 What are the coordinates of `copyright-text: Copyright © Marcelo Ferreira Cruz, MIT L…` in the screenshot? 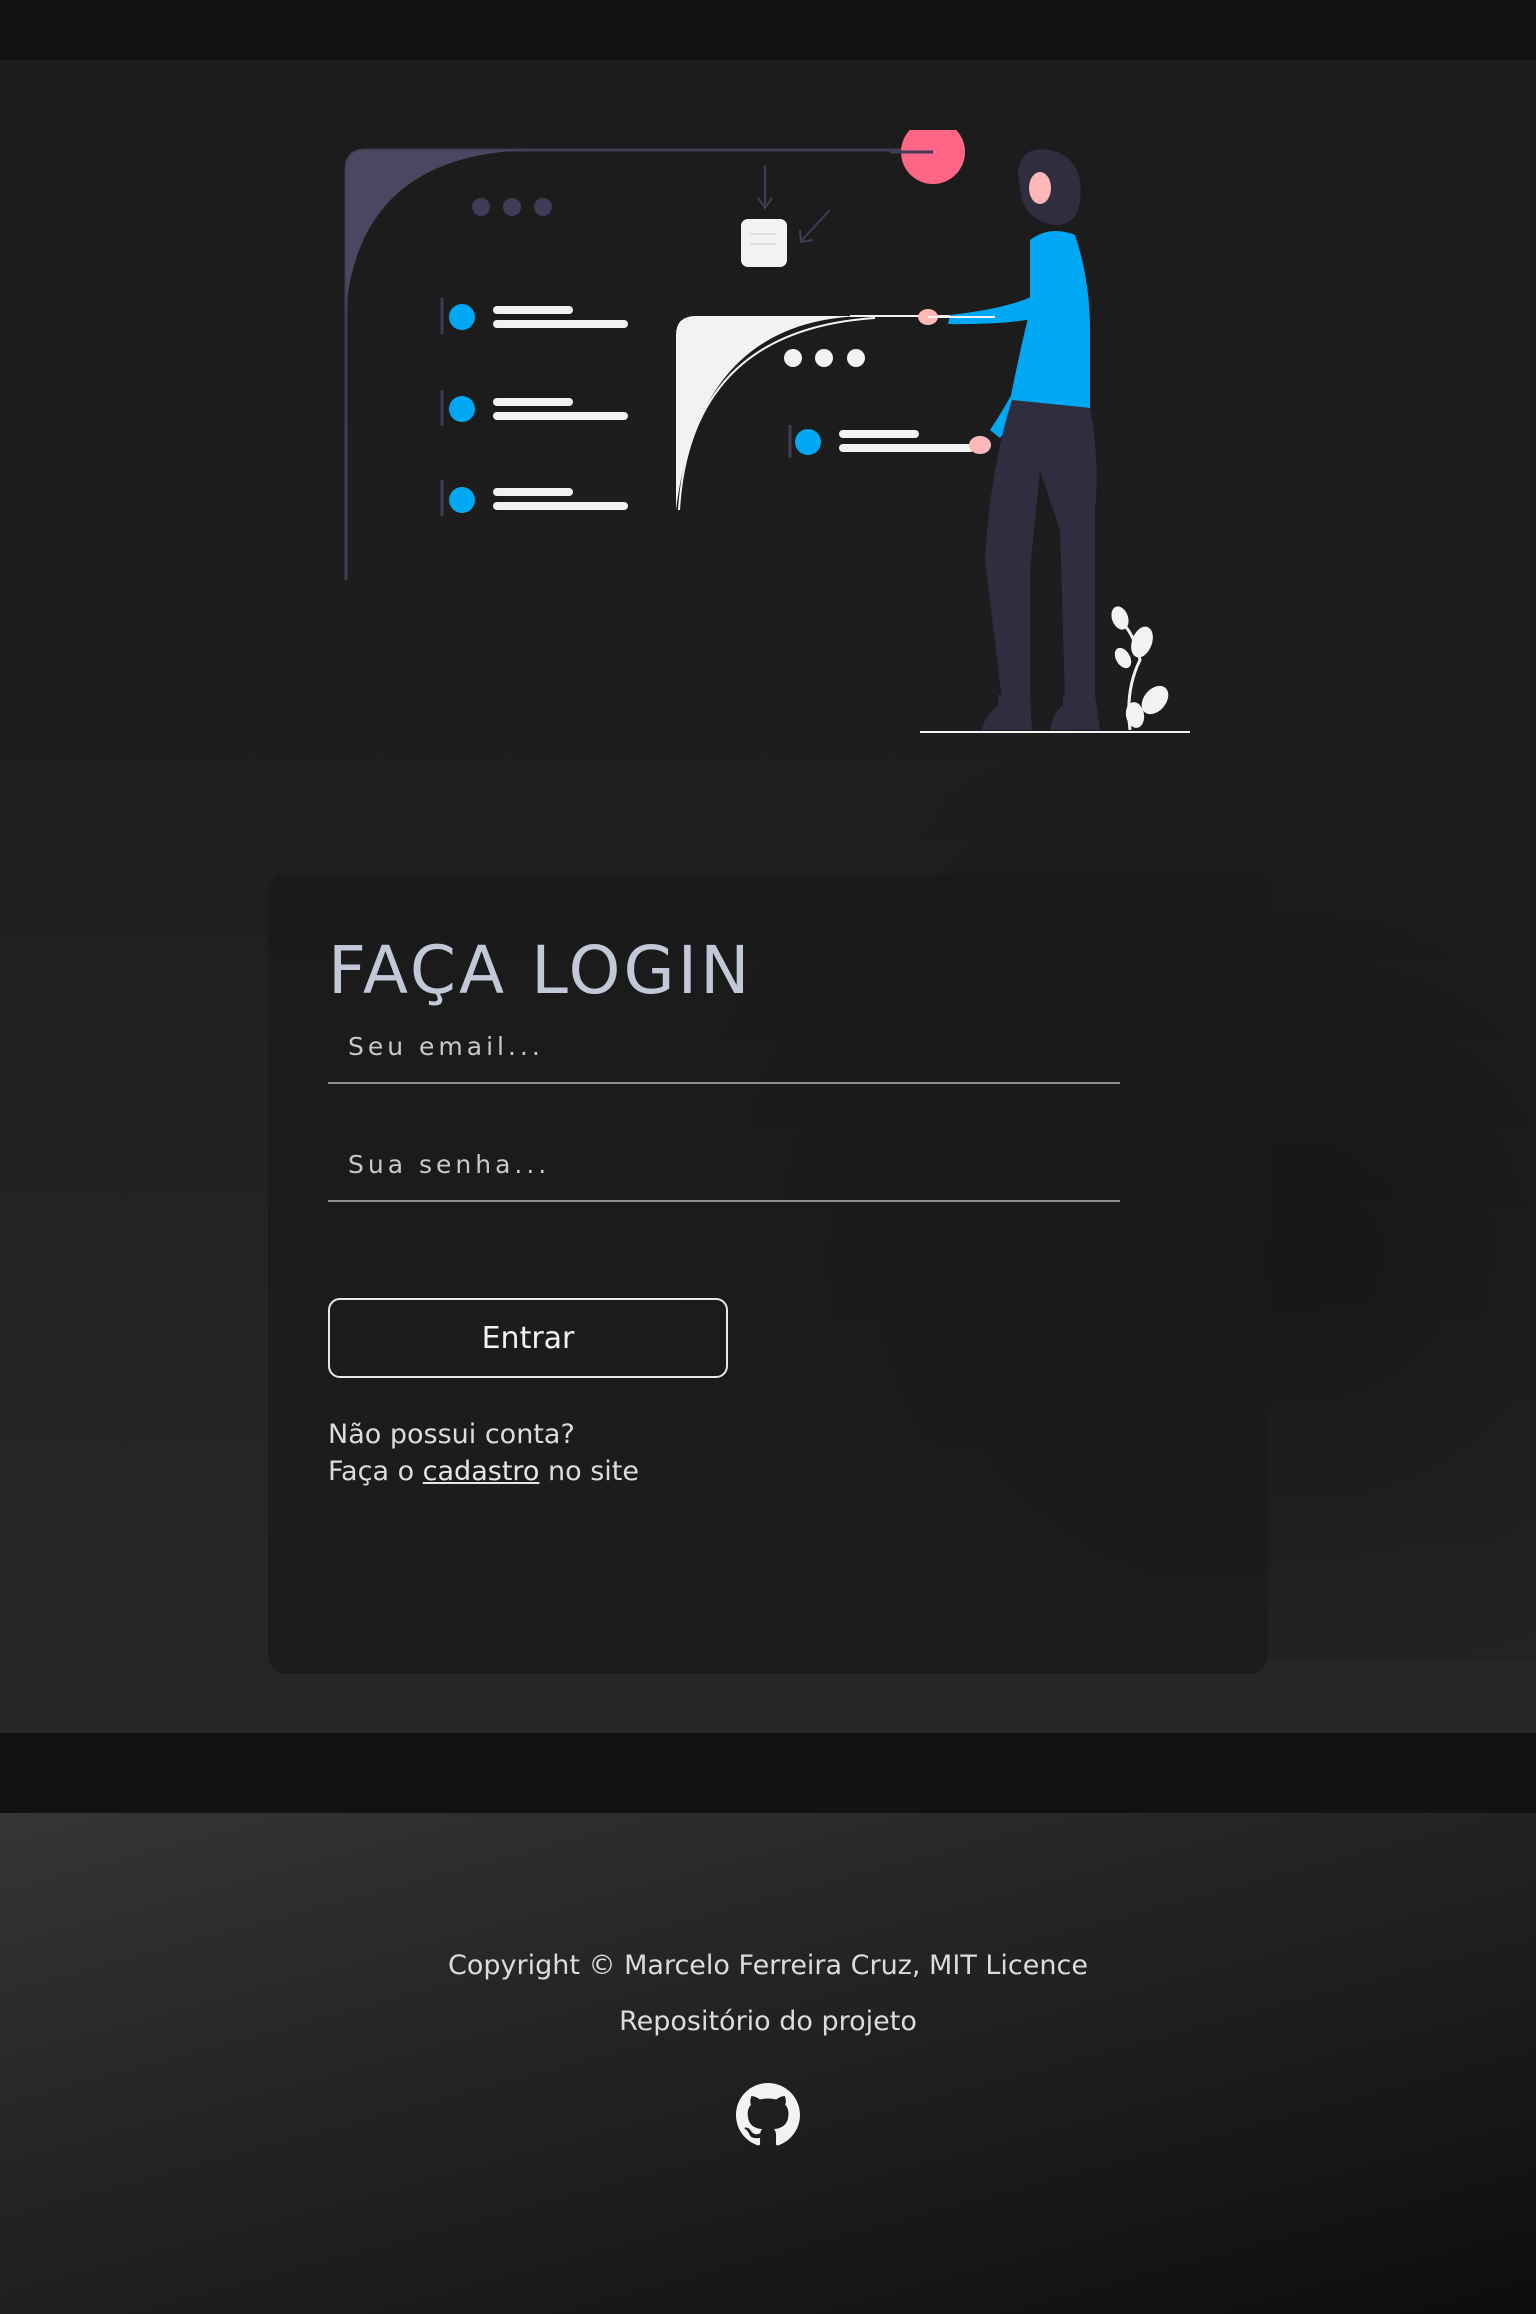 It's located at (768, 1965).